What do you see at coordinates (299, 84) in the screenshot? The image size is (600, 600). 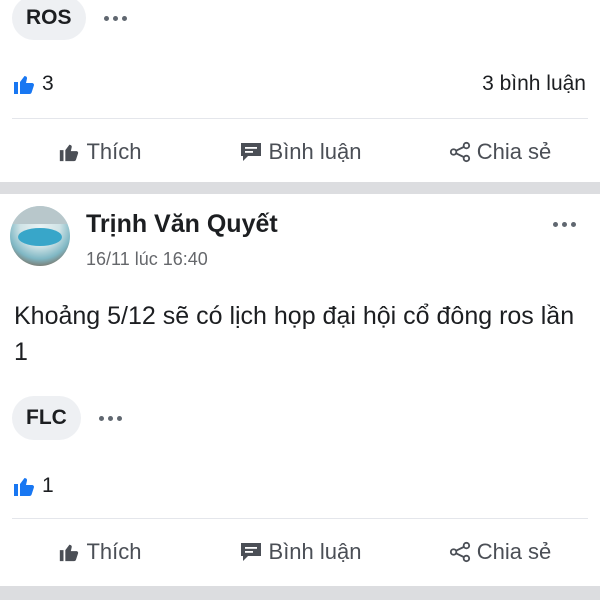 I see `reaction-summary: 3 3 bình luận` at bounding box center [299, 84].